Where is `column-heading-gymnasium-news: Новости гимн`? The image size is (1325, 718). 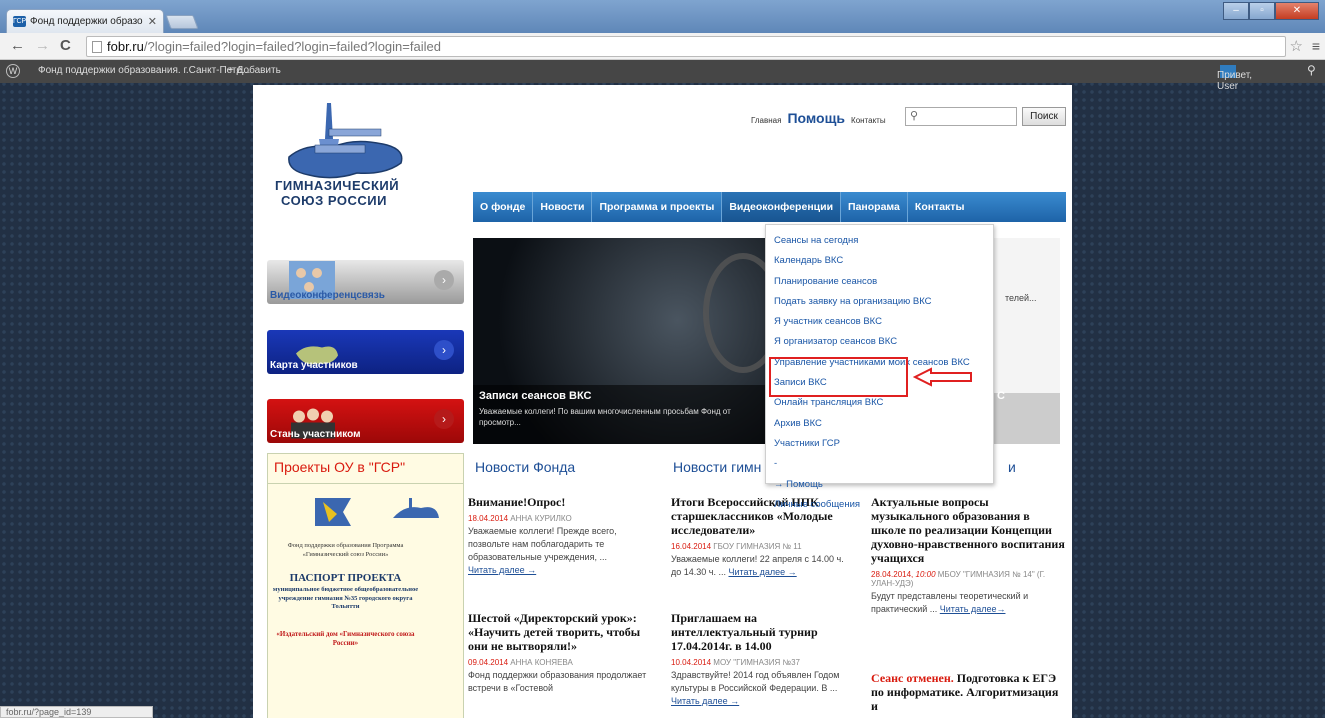
column-heading-gymnasium-news: Новости гимн is located at coordinates (717, 467).